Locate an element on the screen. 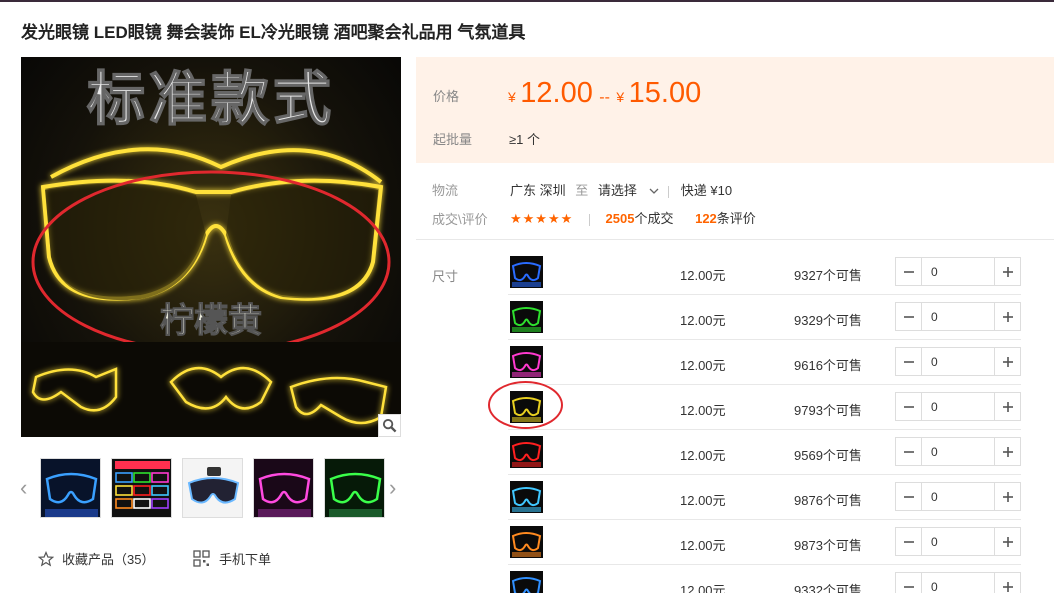  section-divider is located at coordinates (735, 239).